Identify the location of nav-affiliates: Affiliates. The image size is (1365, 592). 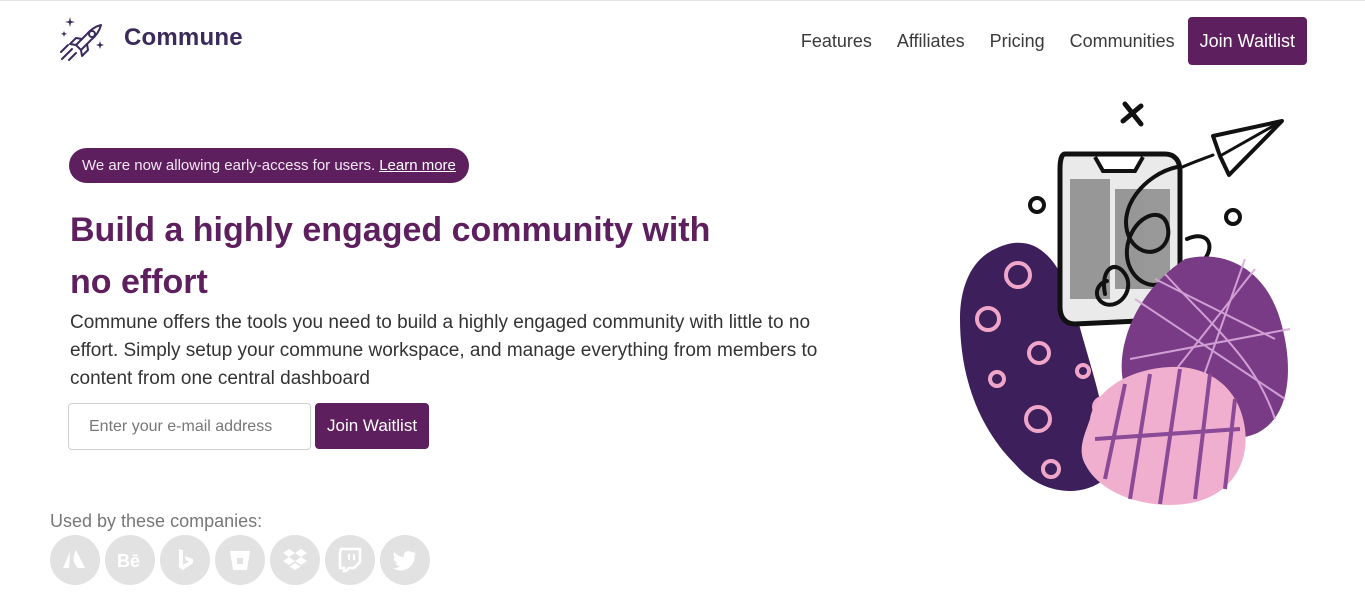
(931, 41).